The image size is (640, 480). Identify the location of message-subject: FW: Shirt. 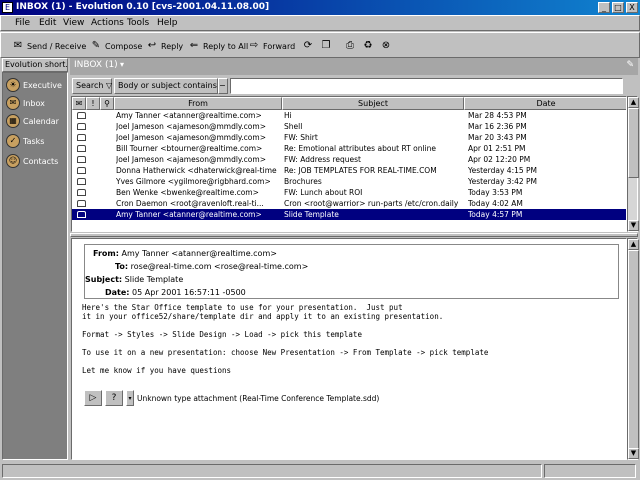
(301, 137).